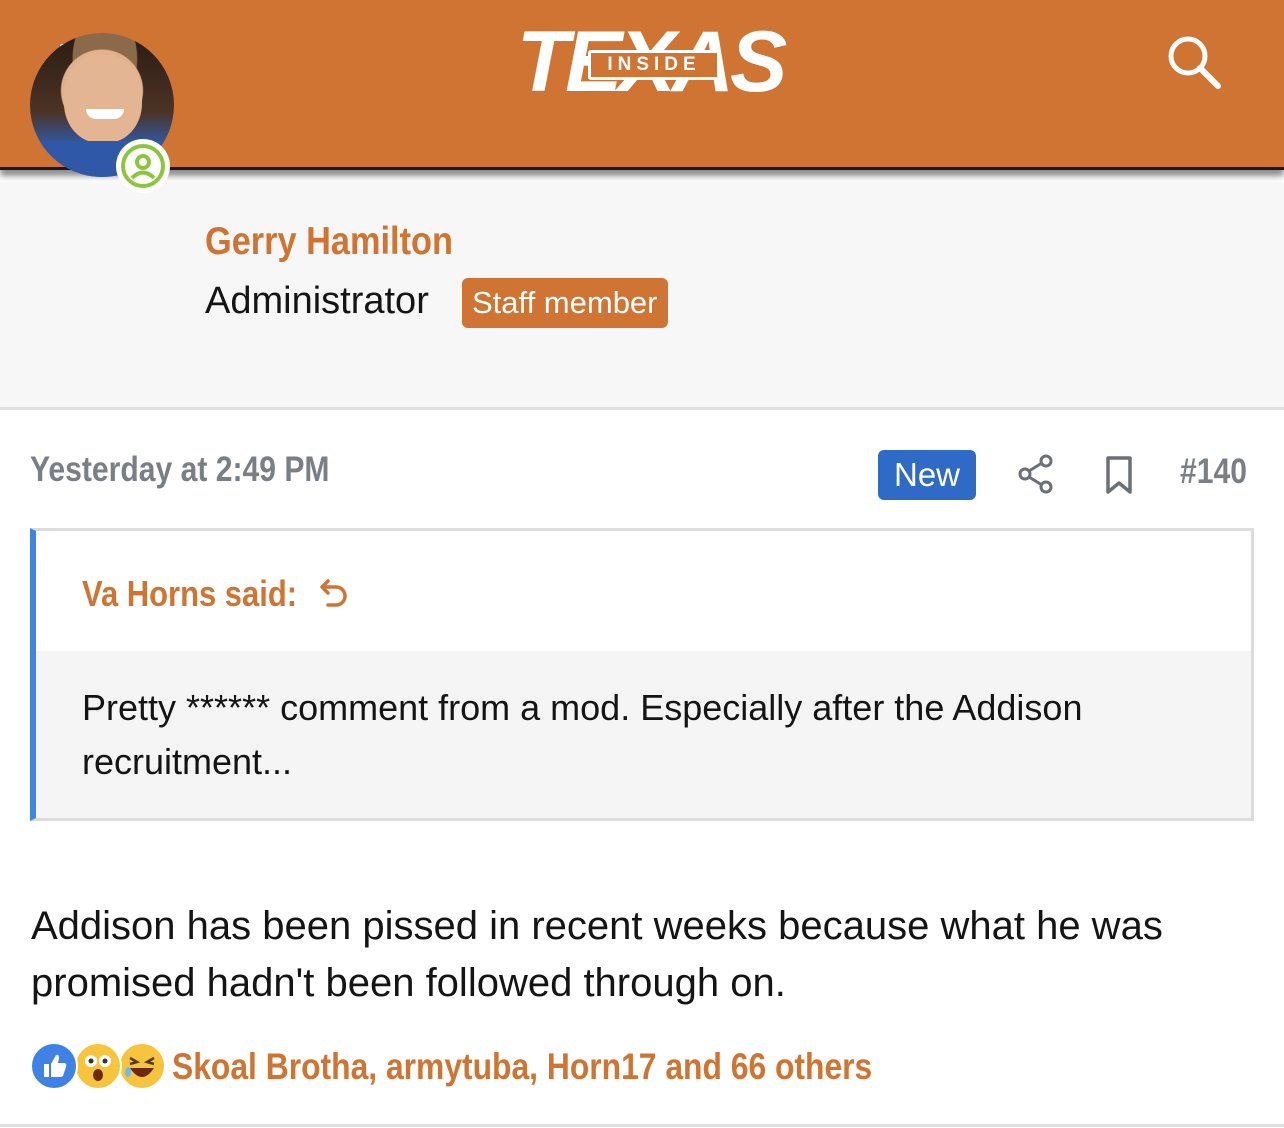 The width and height of the screenshot is (1284, 1128). What do you see at coordinates (189, 594) in the screenshot?
I see `quote-author: Va Horns said:` at bounding box center [189, 594].